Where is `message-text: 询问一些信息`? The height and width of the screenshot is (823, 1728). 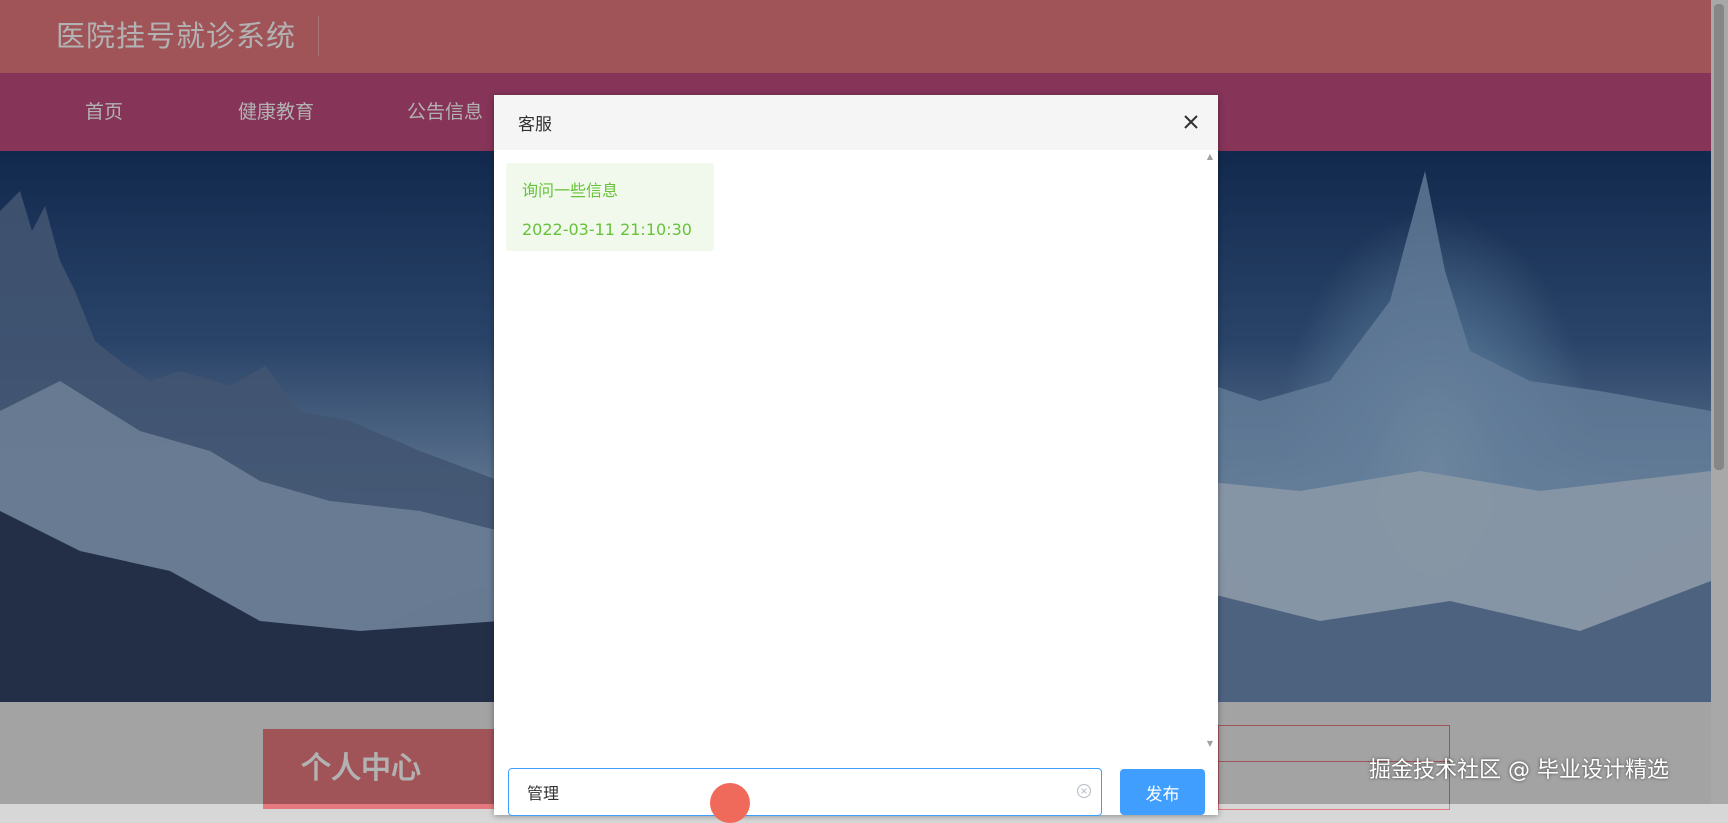
message-text: 询问一些信息 is located at coordinates (570, 190).